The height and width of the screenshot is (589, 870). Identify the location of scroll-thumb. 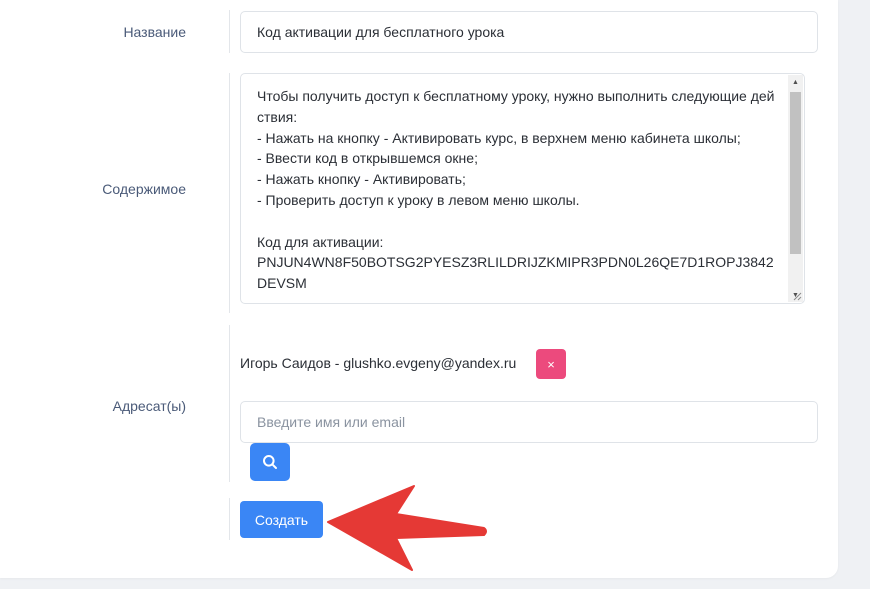
(795, 173).